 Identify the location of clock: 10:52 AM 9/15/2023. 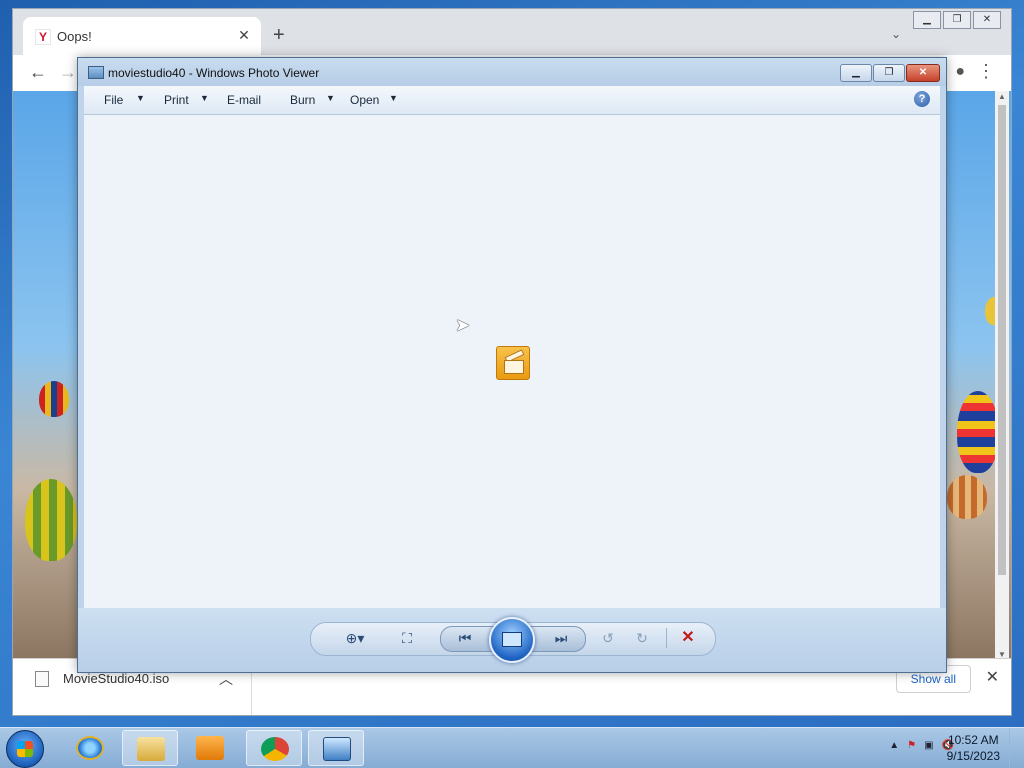
(973, 748).